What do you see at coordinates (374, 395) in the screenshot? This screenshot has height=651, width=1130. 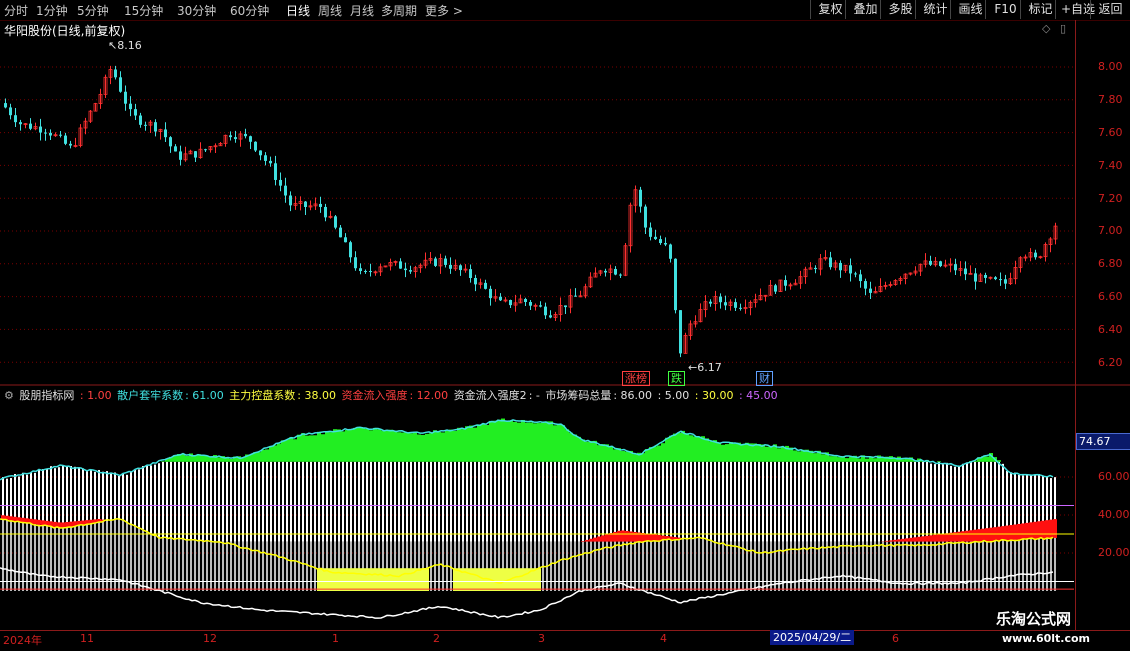 I see `inflow-label: 资金流入强度` at bounding box center [374, 395].